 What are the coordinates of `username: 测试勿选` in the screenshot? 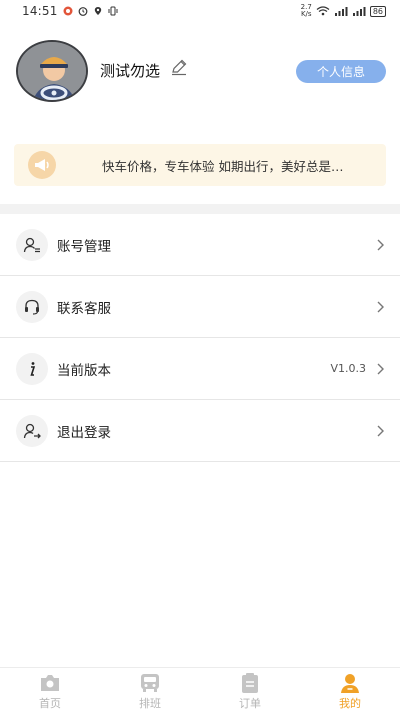 It's located at (130, 71).